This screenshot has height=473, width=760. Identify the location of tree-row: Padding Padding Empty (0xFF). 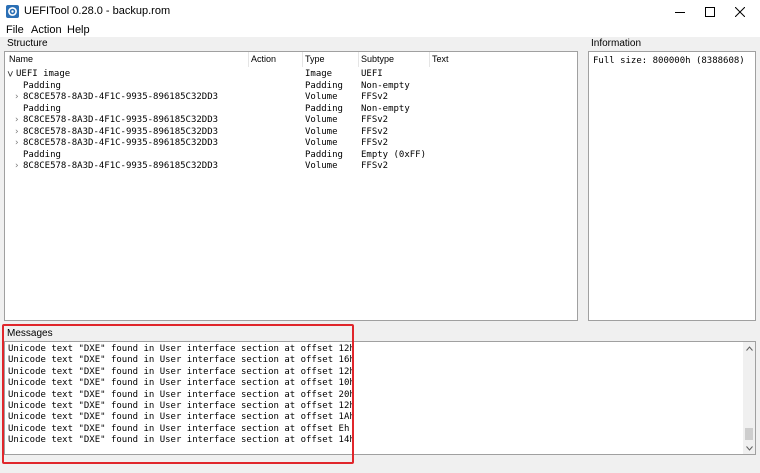
(291, 156).